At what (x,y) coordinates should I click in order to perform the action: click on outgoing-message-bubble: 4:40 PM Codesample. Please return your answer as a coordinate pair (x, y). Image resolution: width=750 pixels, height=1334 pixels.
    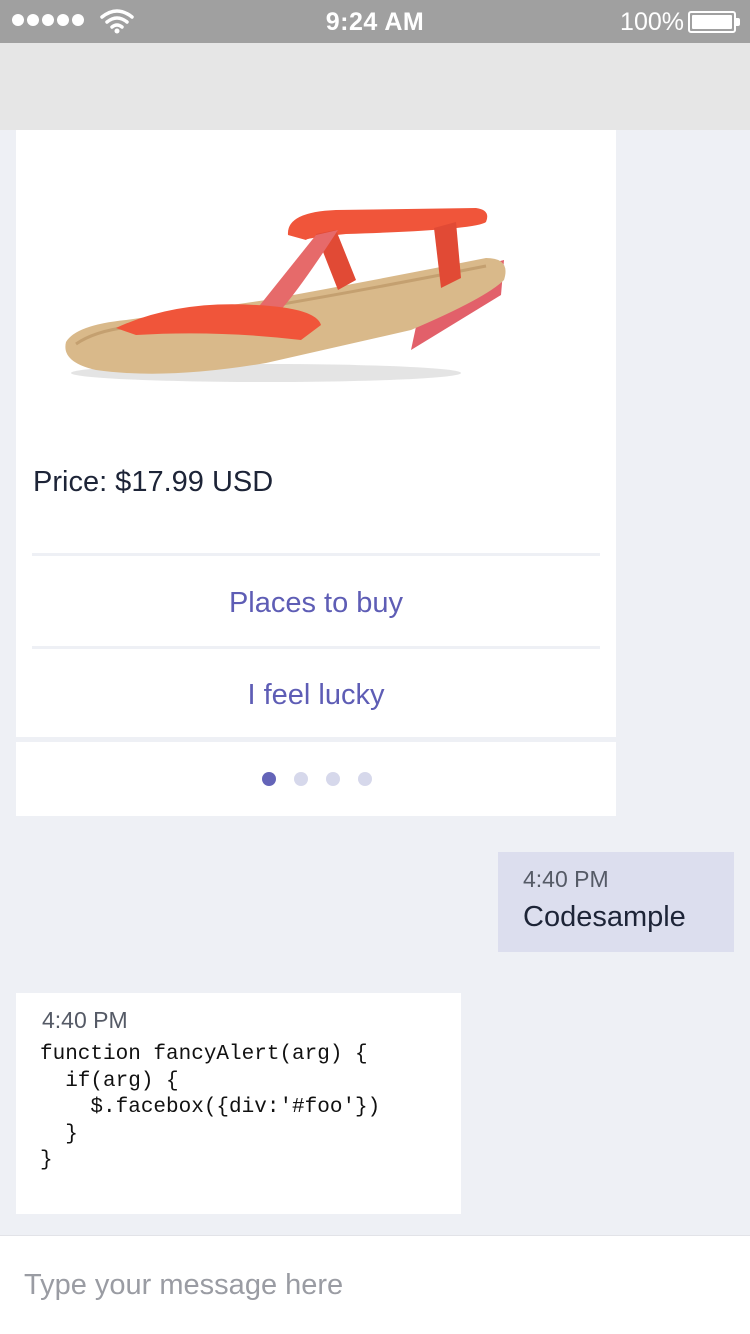
    Looking at the image, I should click on (616, 902).